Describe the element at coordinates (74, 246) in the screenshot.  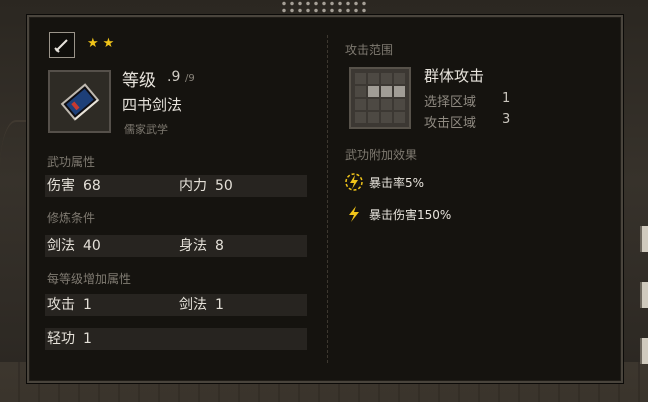
I see `sword-requirement-stat: 剑法 40` at that location.